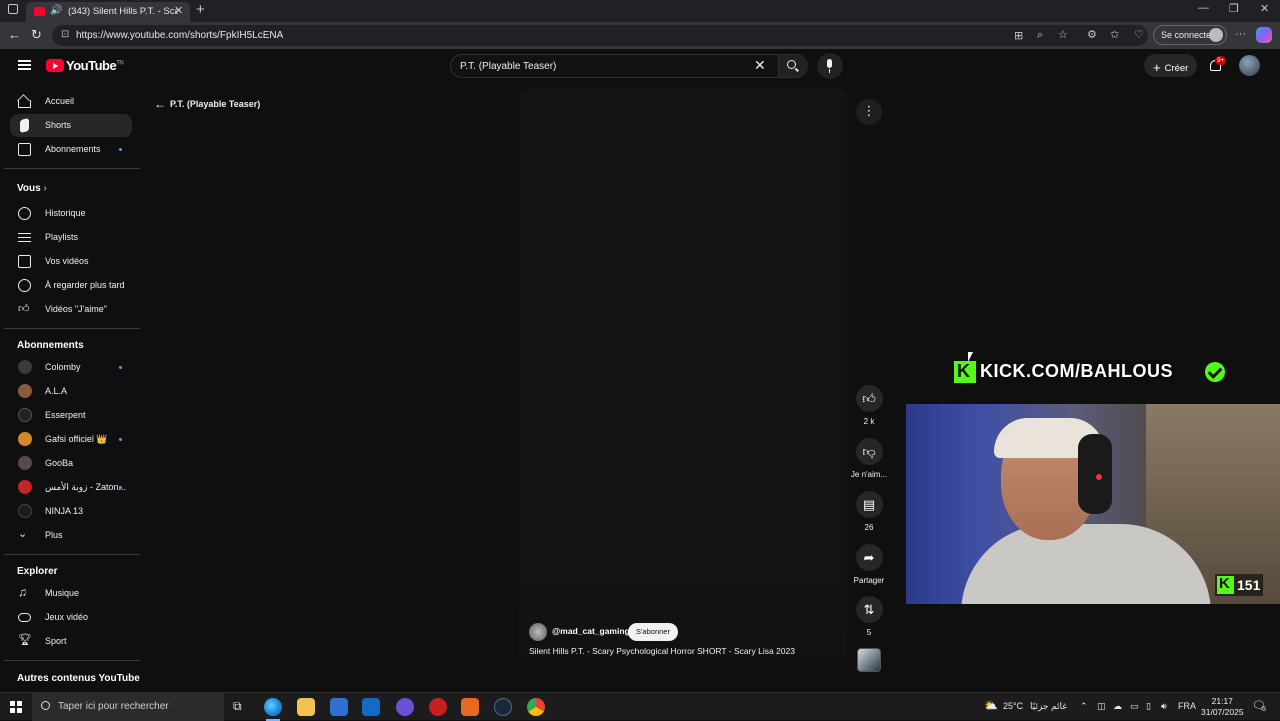 The height and width of the screenshot is (721, 1280). What do you see at coordinates (71, 309) in the screenshot?
I see `sidebar-item-liked-videos: 👍︎ Vidéos "J'aime"` at bounding box center [71, 309].